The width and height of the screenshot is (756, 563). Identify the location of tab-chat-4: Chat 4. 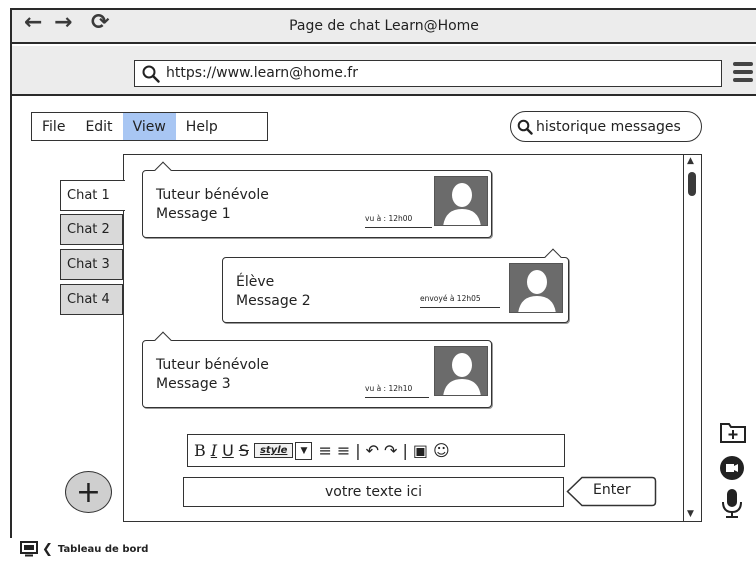
(91, 299).